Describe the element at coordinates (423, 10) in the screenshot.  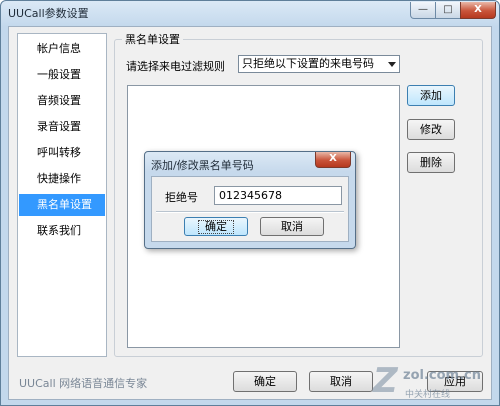
I see `minimize-button: —` at that location.